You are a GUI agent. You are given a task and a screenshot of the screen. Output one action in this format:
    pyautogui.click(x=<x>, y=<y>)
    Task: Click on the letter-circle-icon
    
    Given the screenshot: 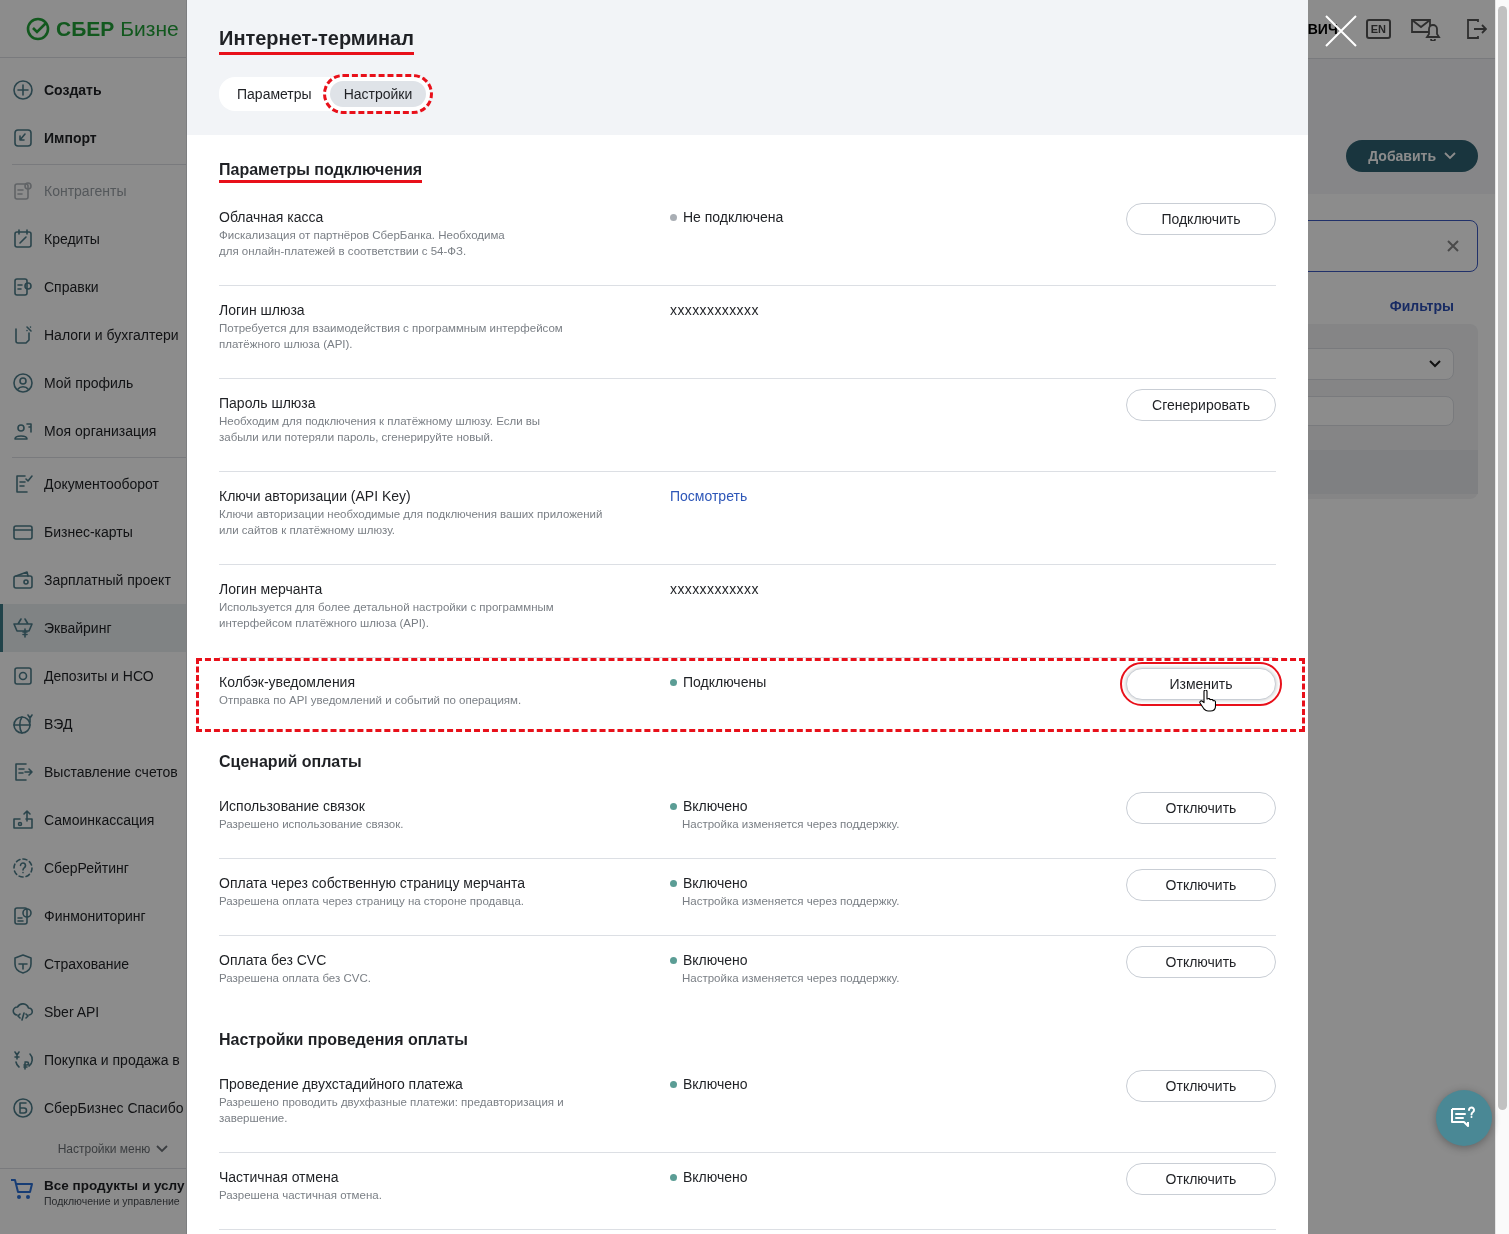 What is the action you would take?
    pyautogui.click(x=23, y=1108)
    